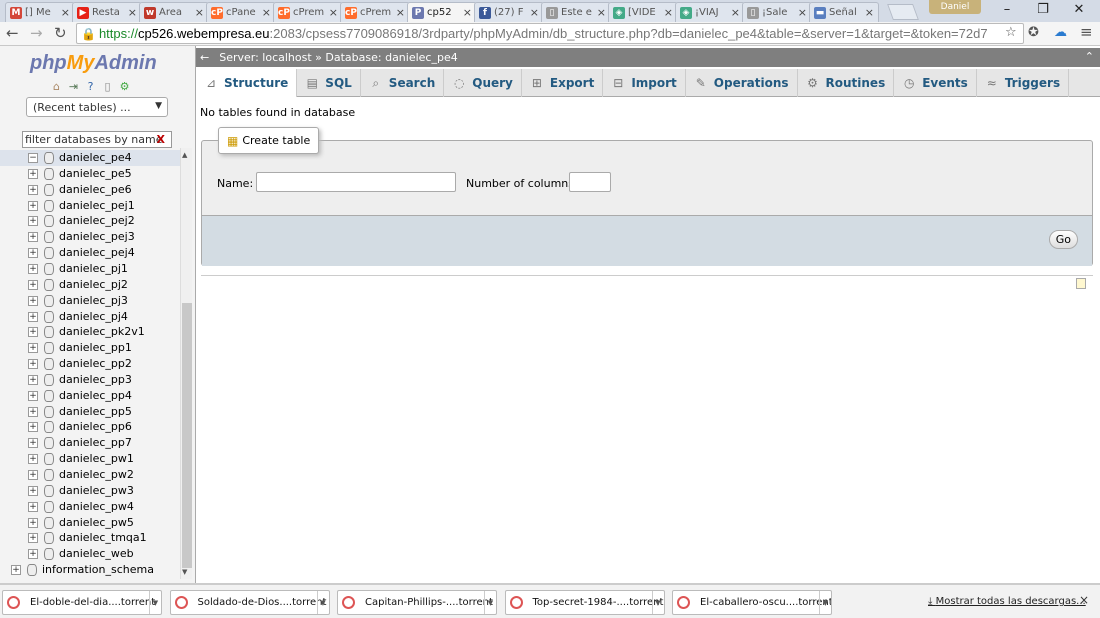  What do you see at coordinates (644, 83) in the screenshot?
I see `tab-import: ⊟ Import` at bounding box center [644, 83].